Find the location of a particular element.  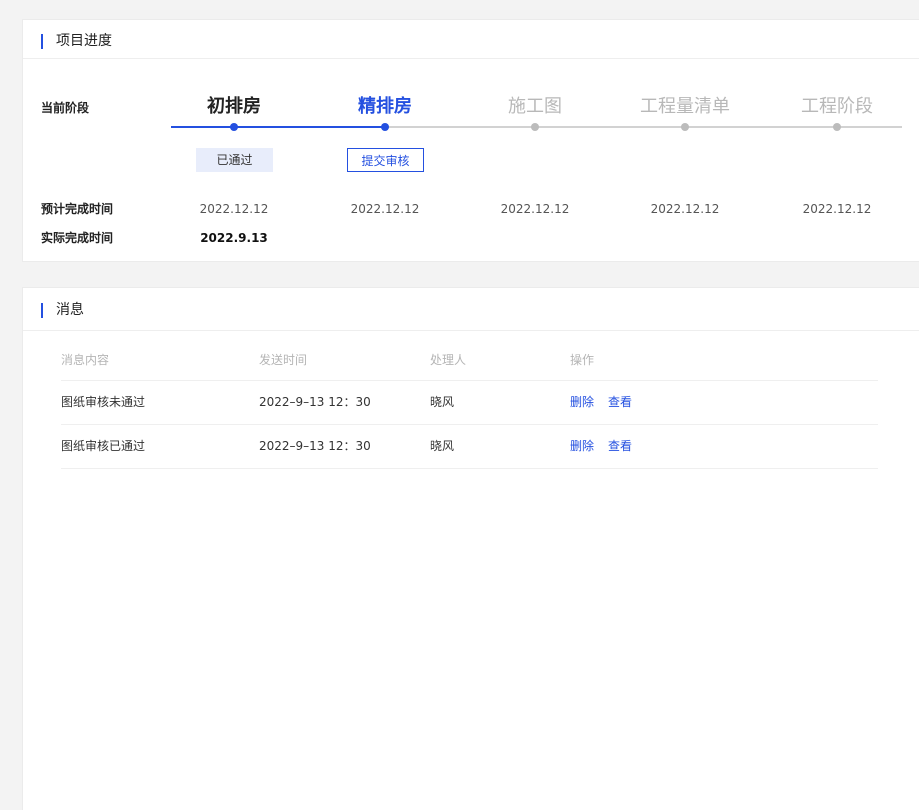

current-stage-label: 当前阶段 is located at coordinates (65, 108).